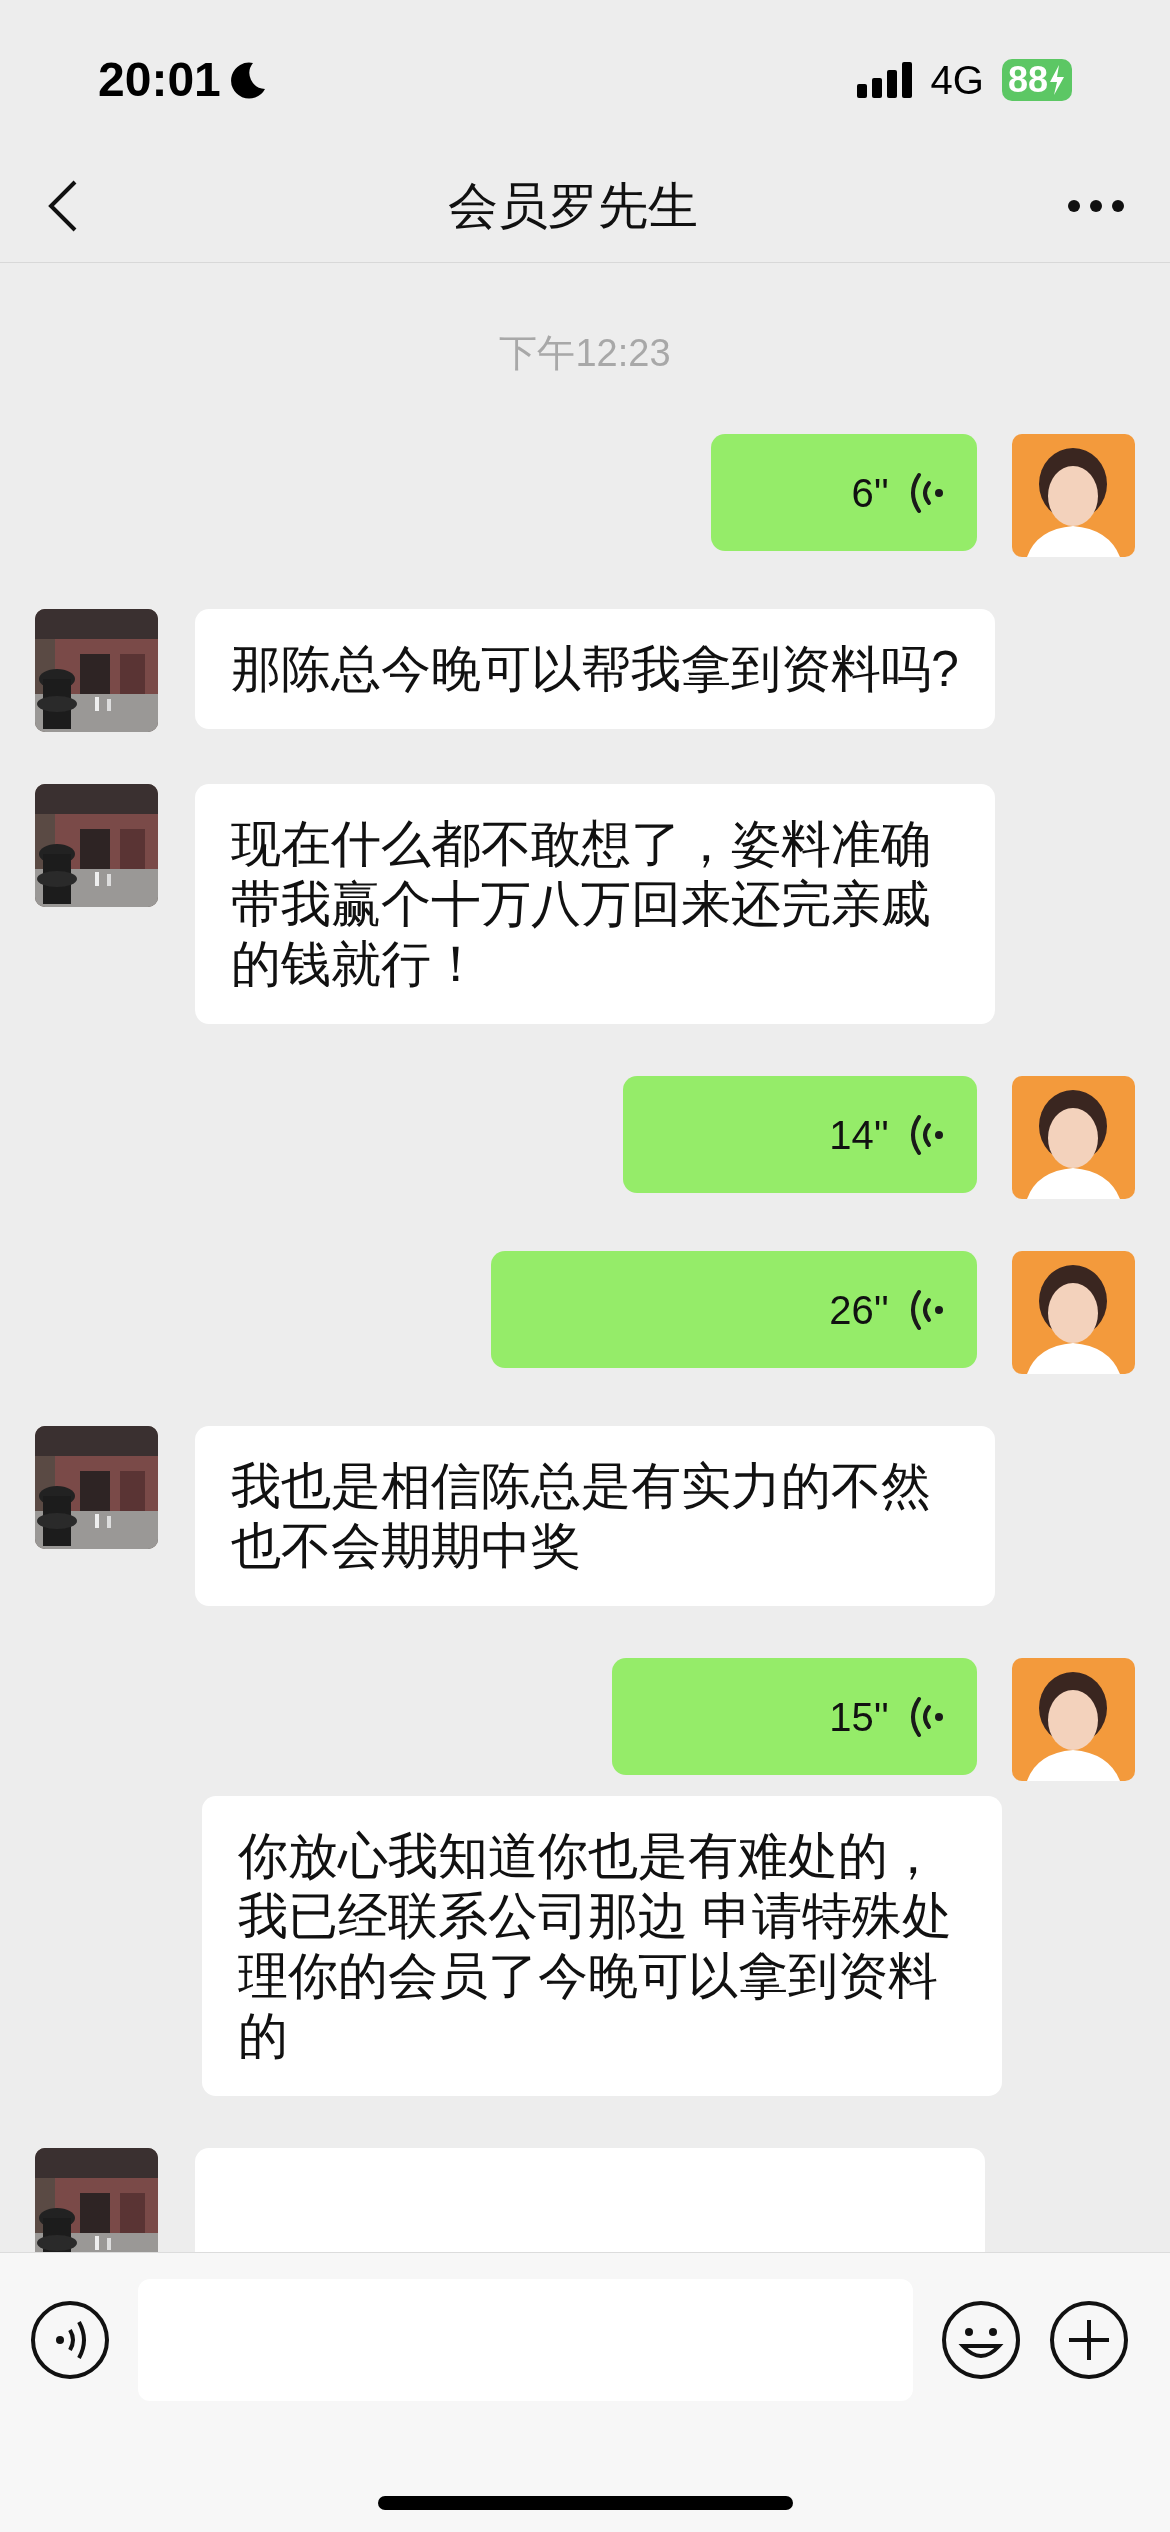 This screenshot has height=2532, width=1170. What do you see at coordinates (595, 1516) in the screenshot?
I see `message-bubble: 我也是相信陈总是有实力的不然也不会期期中奖` at bounding box center [595, 1516].